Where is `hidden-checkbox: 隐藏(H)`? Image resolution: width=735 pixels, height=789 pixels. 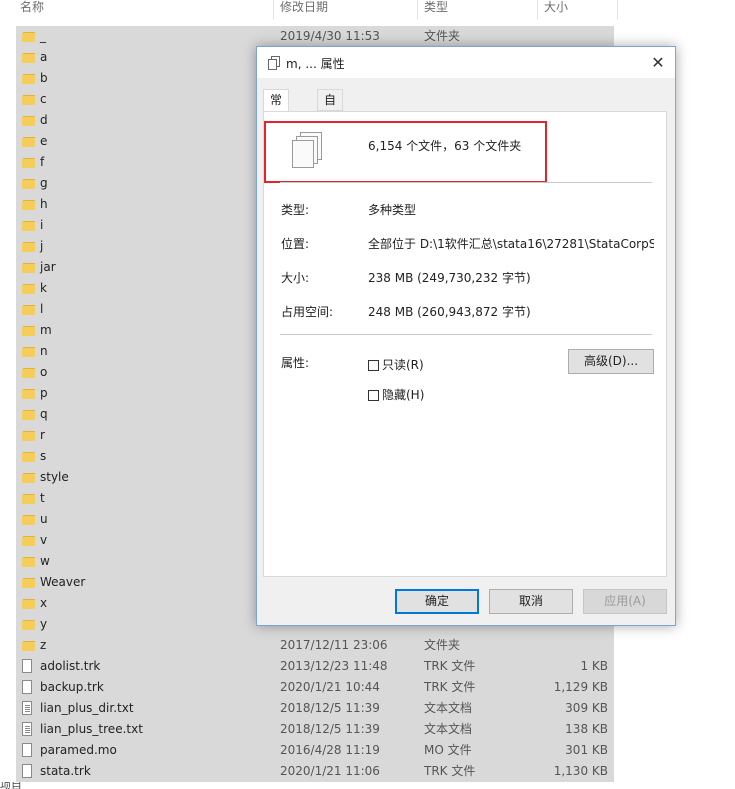 hidden-checkbox: 隐藏(H) is located at coordinates (396, 394).